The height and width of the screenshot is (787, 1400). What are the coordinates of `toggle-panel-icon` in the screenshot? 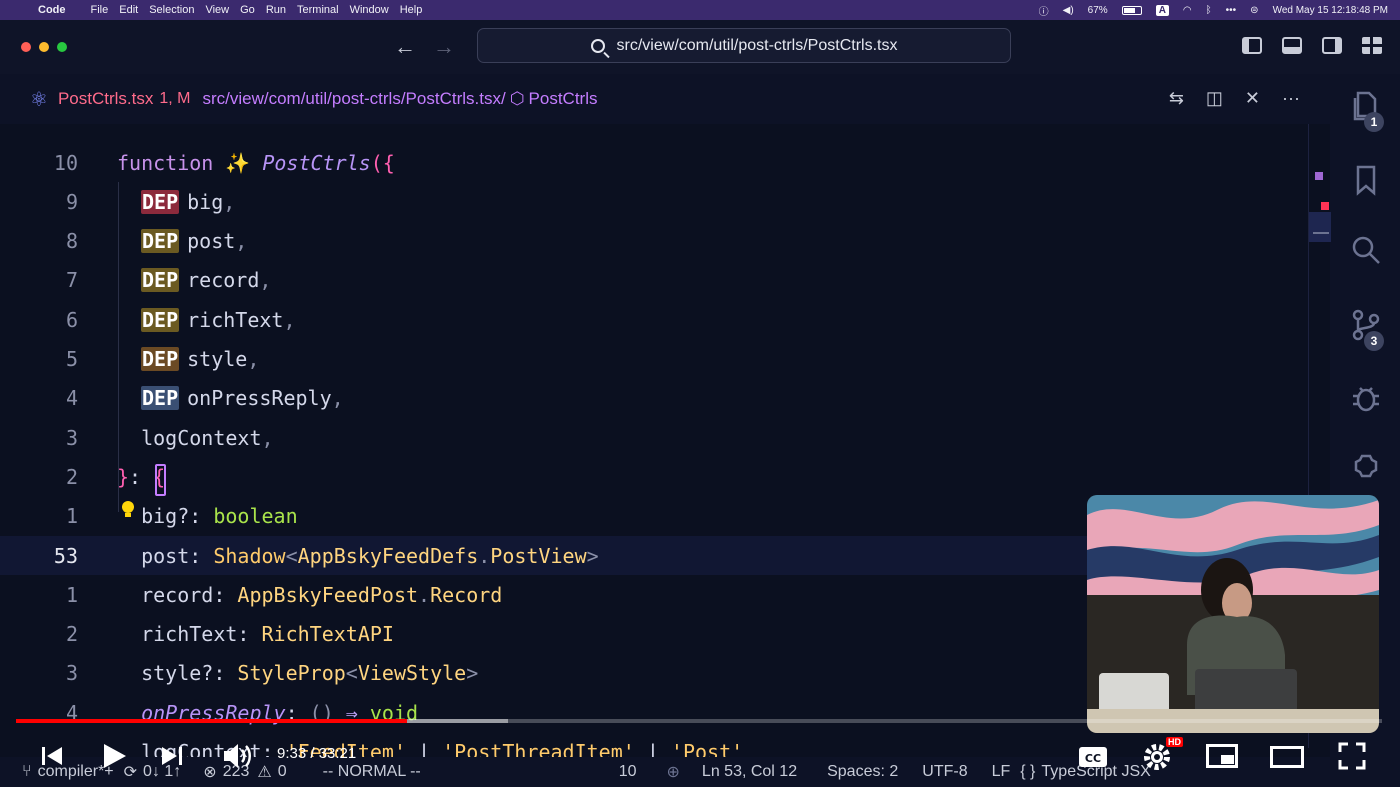 It's located at (1292, 45).